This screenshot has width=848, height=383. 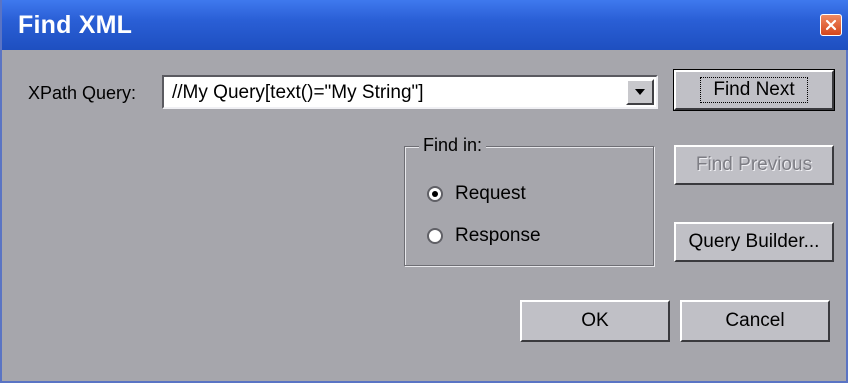 I want to click on radio-response: Response, so click(x=484, y=236).